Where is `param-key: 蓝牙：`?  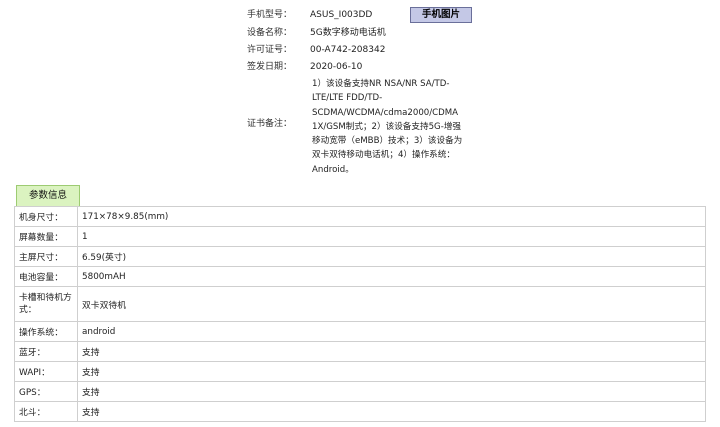
param-key: 蓝牙： is located at coordinates (46, 351).